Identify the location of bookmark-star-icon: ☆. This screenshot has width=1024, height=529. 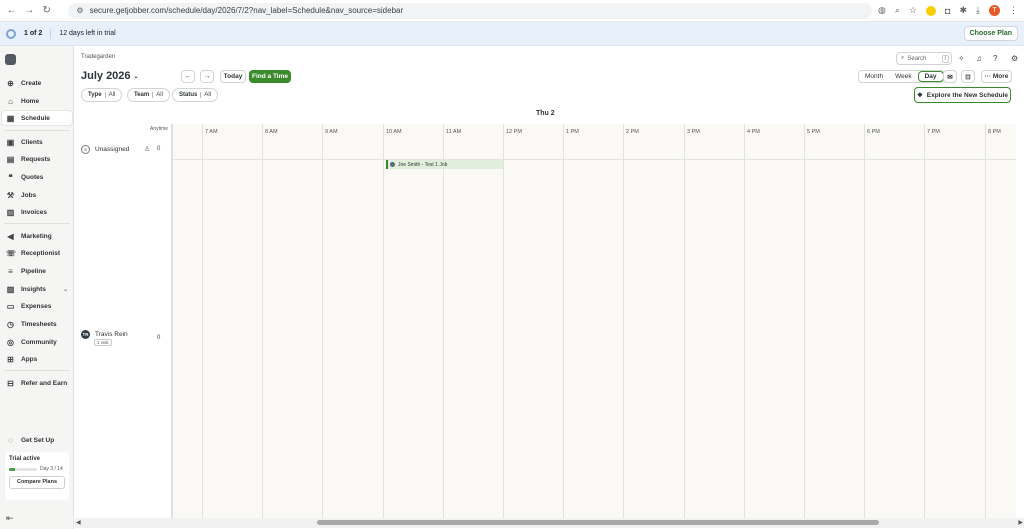
(913, 10).